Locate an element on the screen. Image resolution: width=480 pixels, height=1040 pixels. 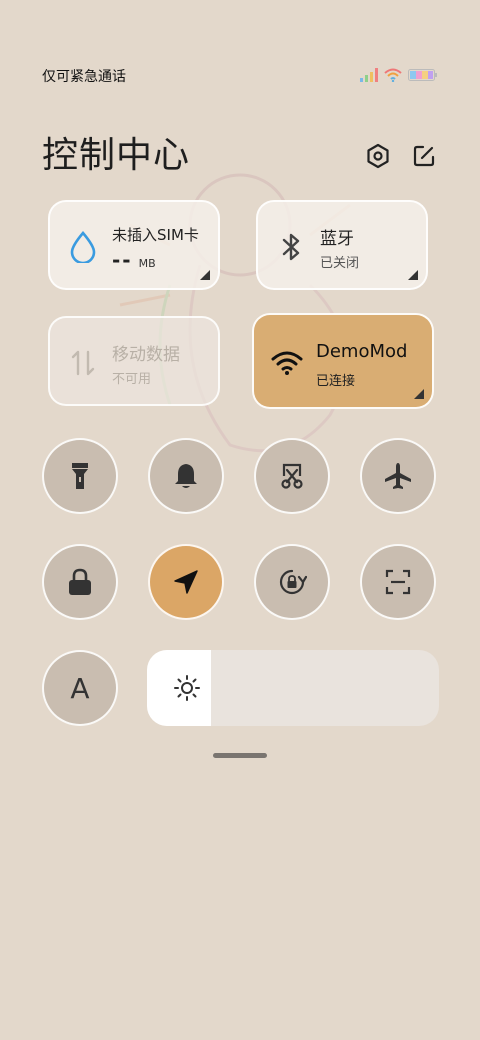
mute-toggle is located at coordinates (186, 476).